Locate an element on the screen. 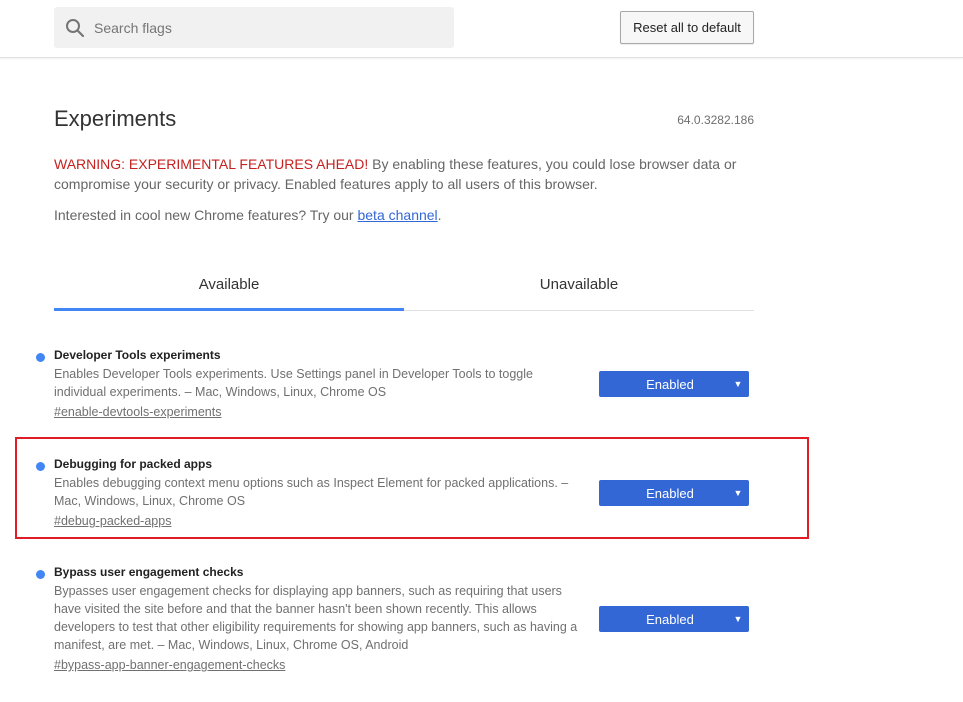 The image size is (963, 702). tab-available: Available is located at coordinates (229, 286).